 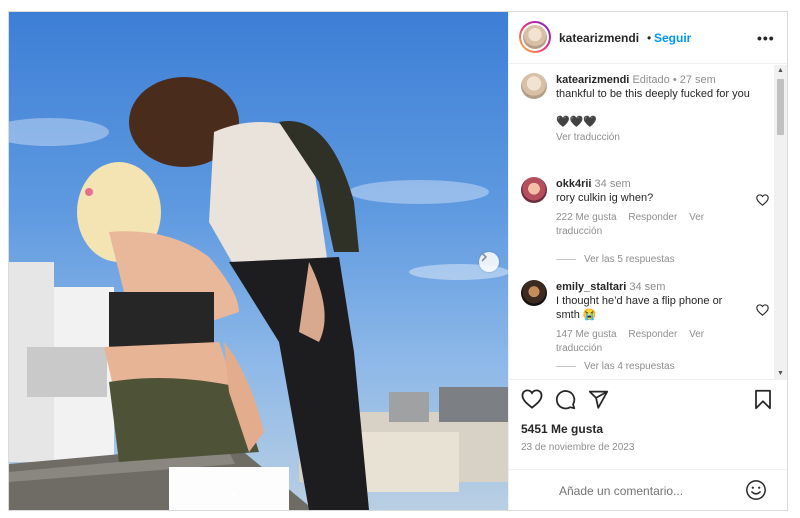 I want to click on smiley-icon, so click(x=756, y=490).